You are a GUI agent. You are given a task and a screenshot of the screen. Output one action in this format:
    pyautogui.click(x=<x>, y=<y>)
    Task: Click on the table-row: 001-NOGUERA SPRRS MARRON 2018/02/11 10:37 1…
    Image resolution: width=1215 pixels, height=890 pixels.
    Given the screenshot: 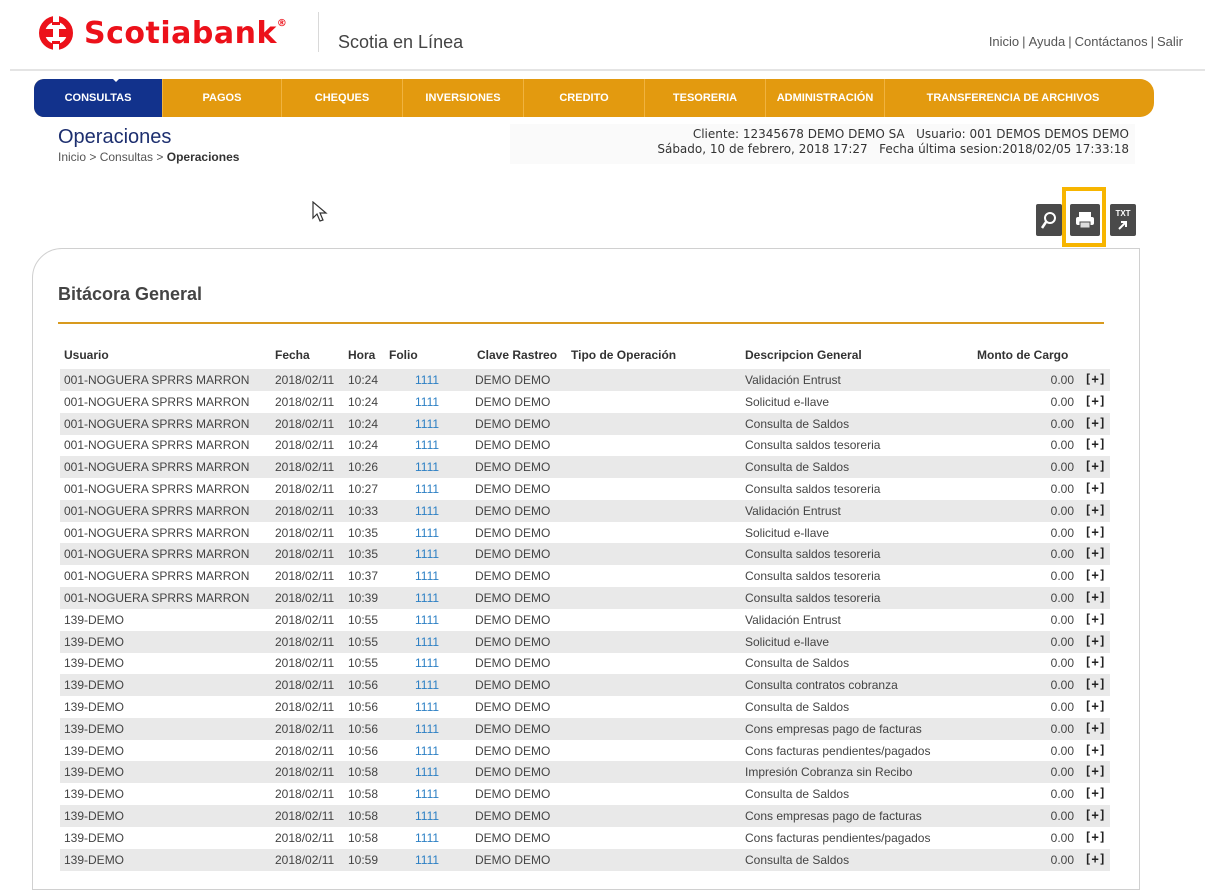 What is the action you would take?
    pyautogui.click(x=585, y=576)
    